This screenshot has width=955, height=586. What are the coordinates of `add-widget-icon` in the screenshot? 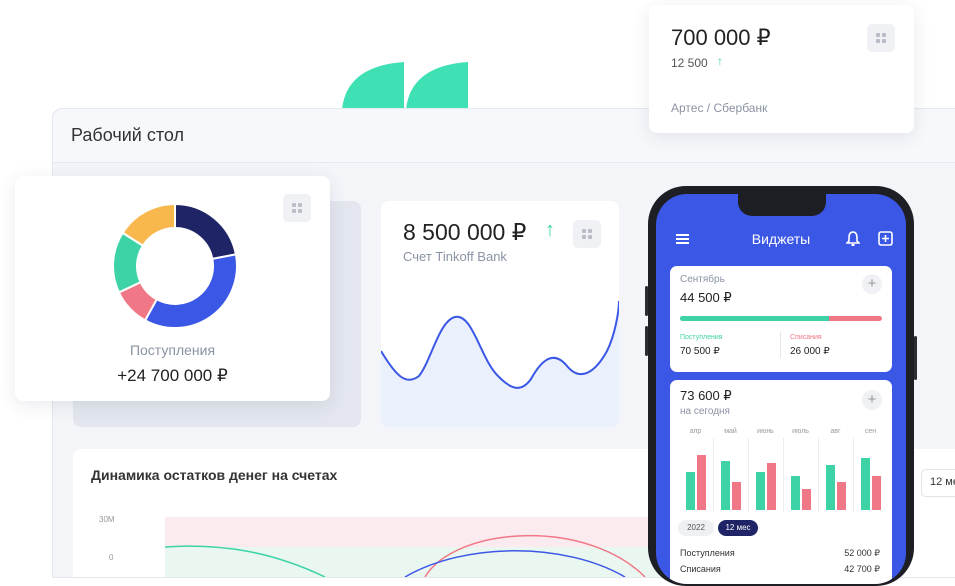 It's located at (885, 238).